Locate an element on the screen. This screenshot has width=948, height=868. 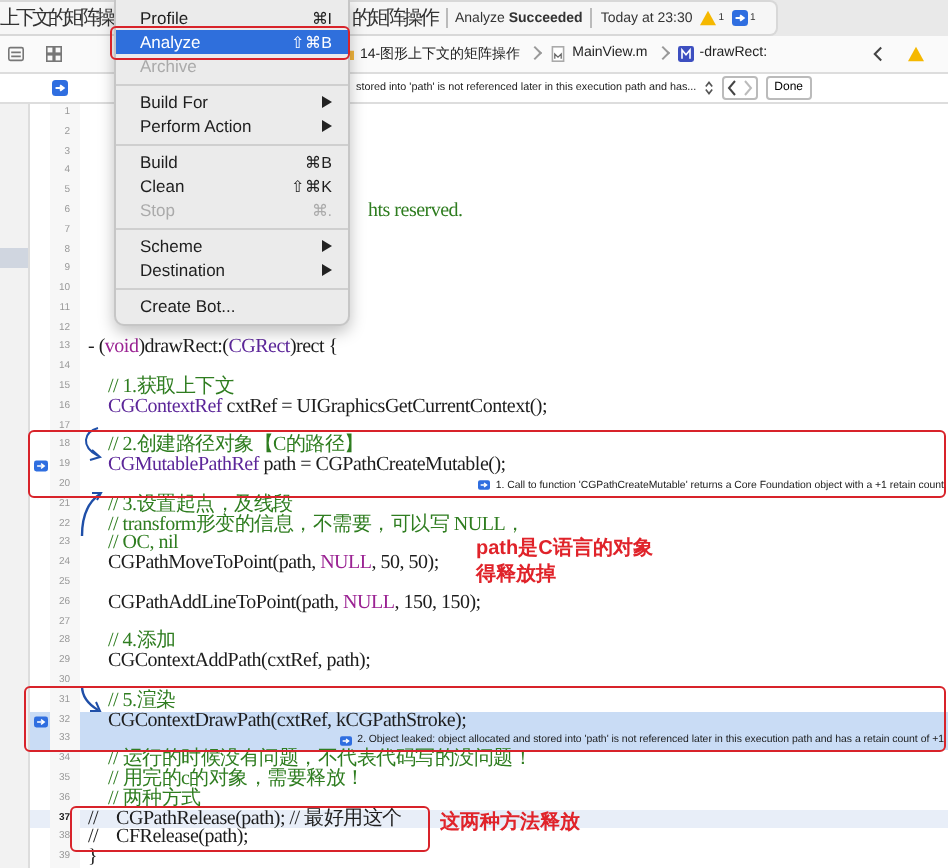
menu-item: Analyze ⇧⌘B is located at coordinates (232, 42).